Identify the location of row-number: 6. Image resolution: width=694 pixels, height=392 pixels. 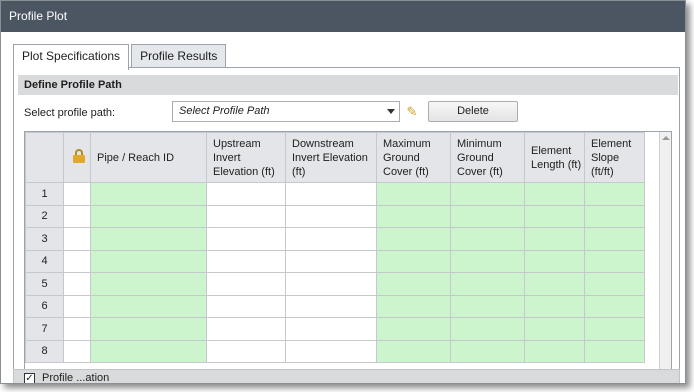
(44, 306).